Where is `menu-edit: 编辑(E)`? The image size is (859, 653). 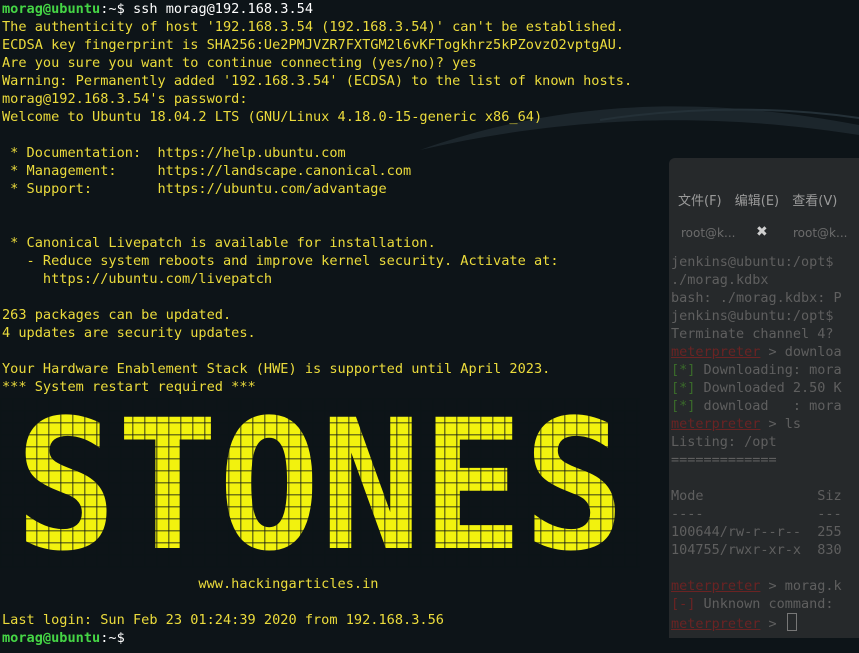 menu-edit: 编辑(E) is located at coordinates (757, 199).